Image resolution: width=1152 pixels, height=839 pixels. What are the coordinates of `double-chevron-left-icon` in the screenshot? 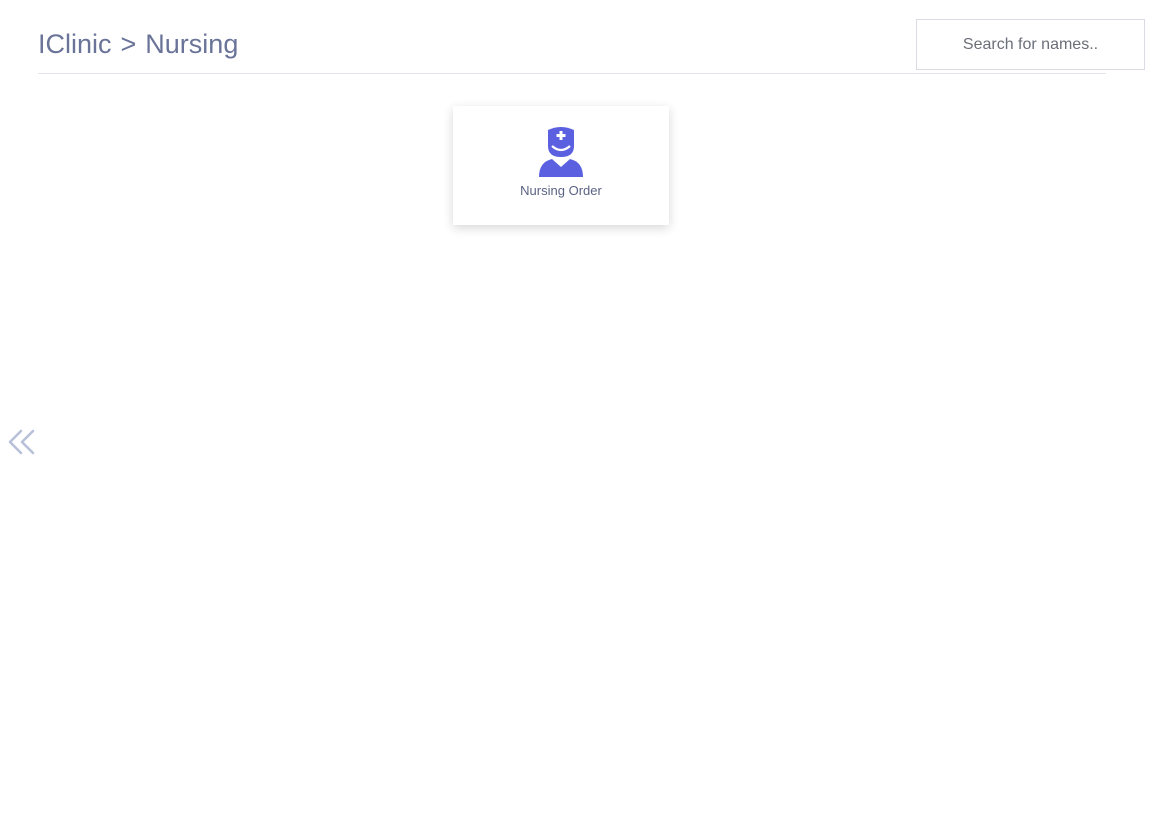 It's located at (22, 443).